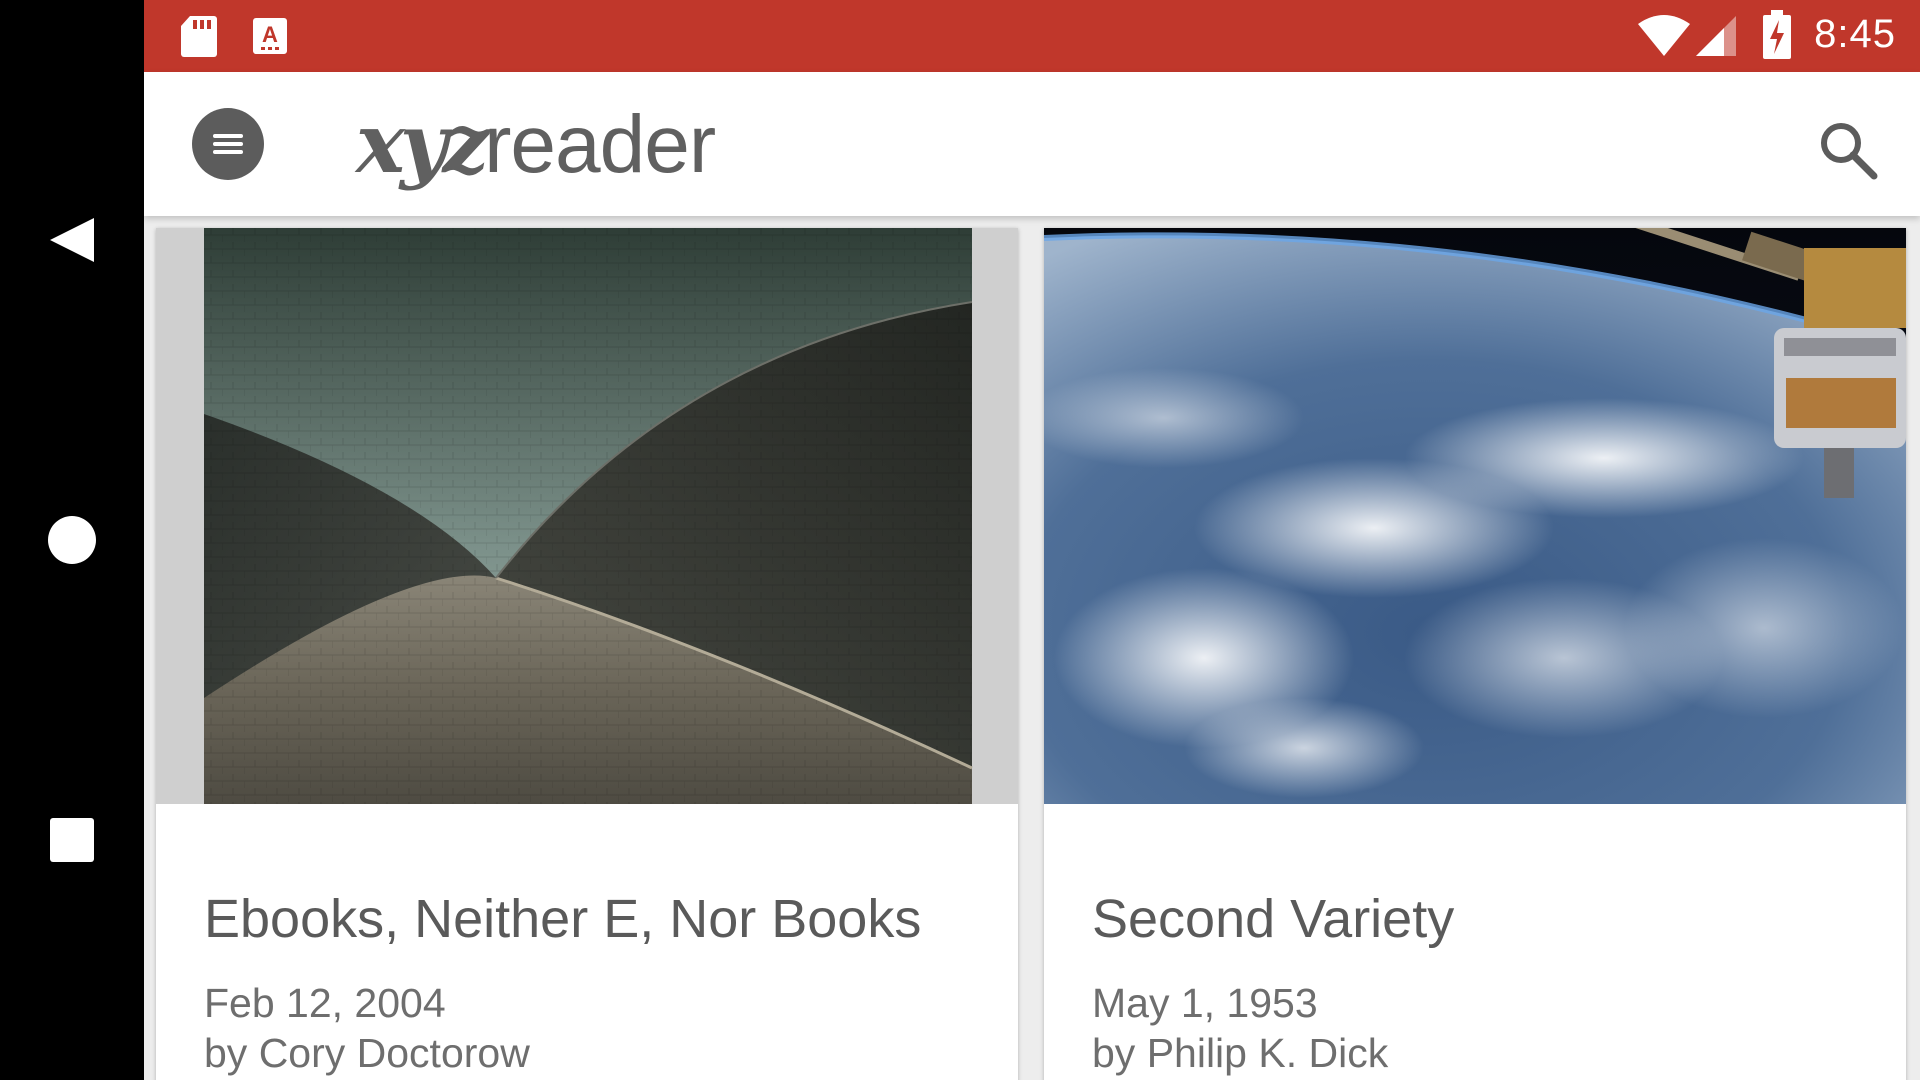 This screenshot has height=1080, width=1920. What do you see at coordinates (1664, 38) in the screenshot?
I see `wifi-icon` at bounding box center [1664, 38].